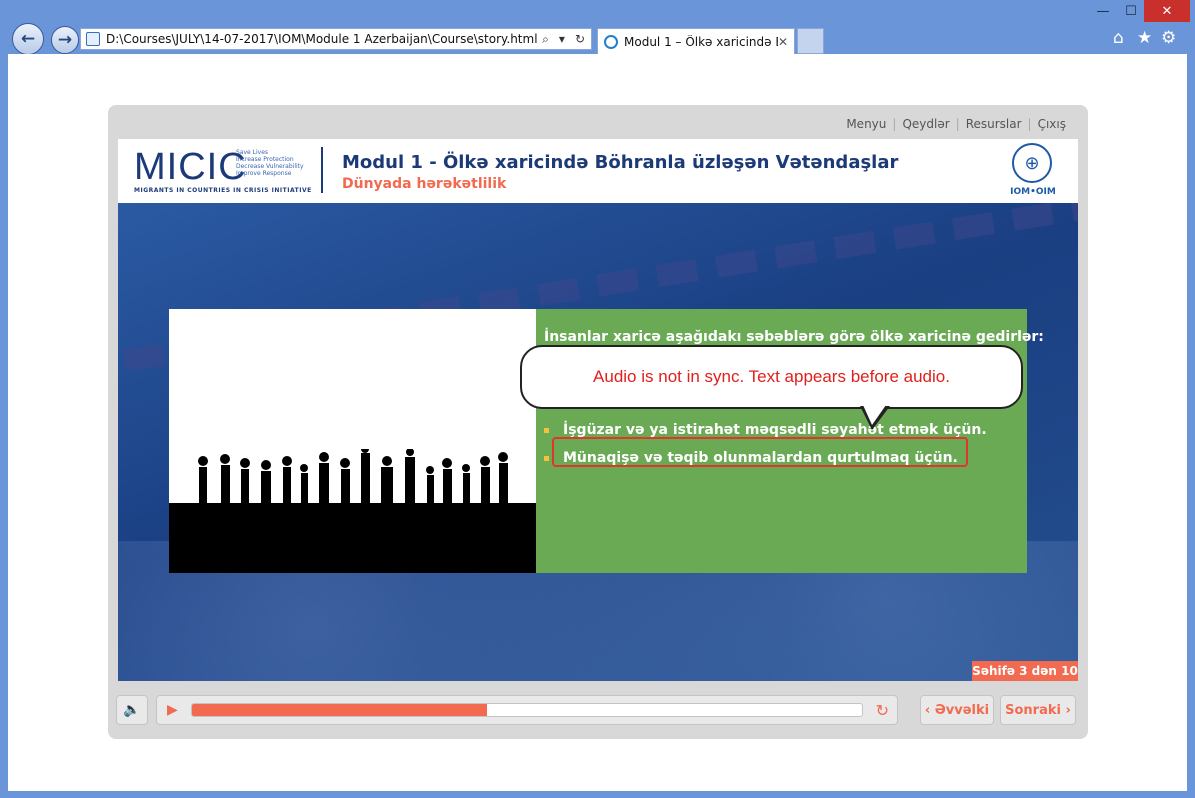 This screenshot has height=798, width=1195. What do you see at coordinates (93, 39) in the screenshot?
I see `page-icon` at bounding box center [93, 39].